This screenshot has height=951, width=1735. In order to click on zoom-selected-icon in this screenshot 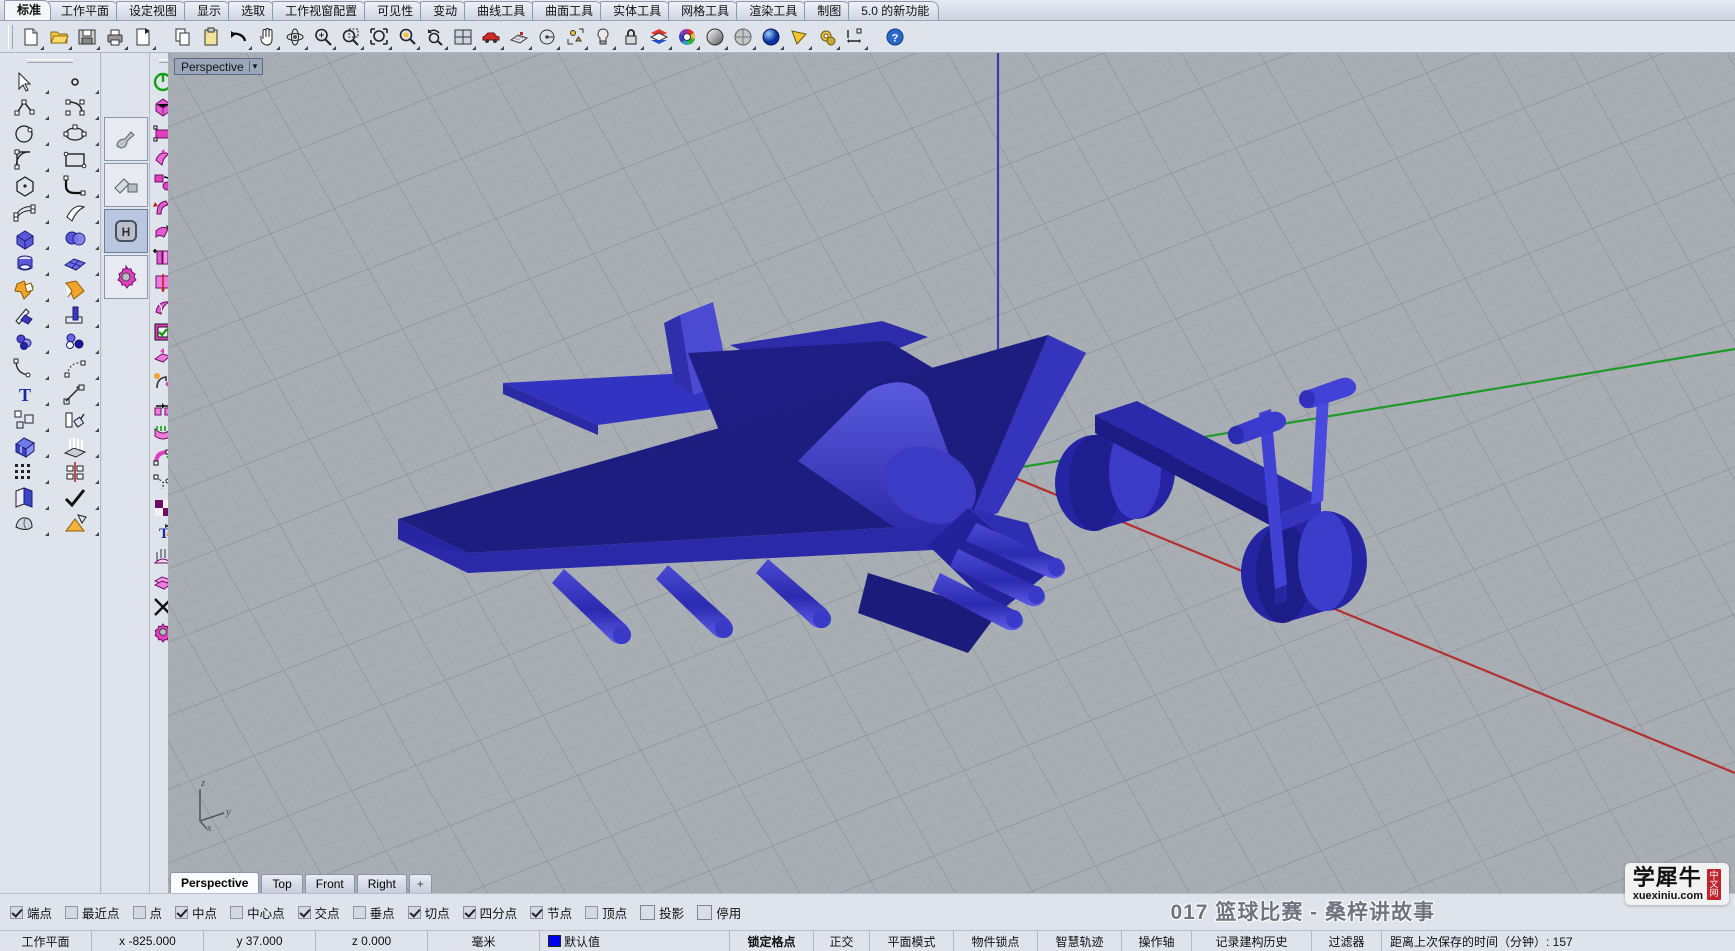, I will do `click(407, 37)`.